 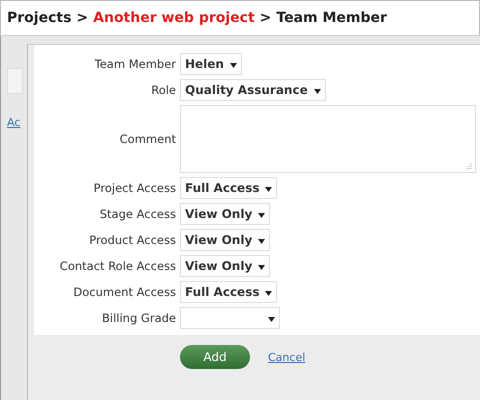 What do you see at coordinates (331, 18) in the screenshot?
I see `breadcrumb-item: Team Member` at bounding box center [331, 18].